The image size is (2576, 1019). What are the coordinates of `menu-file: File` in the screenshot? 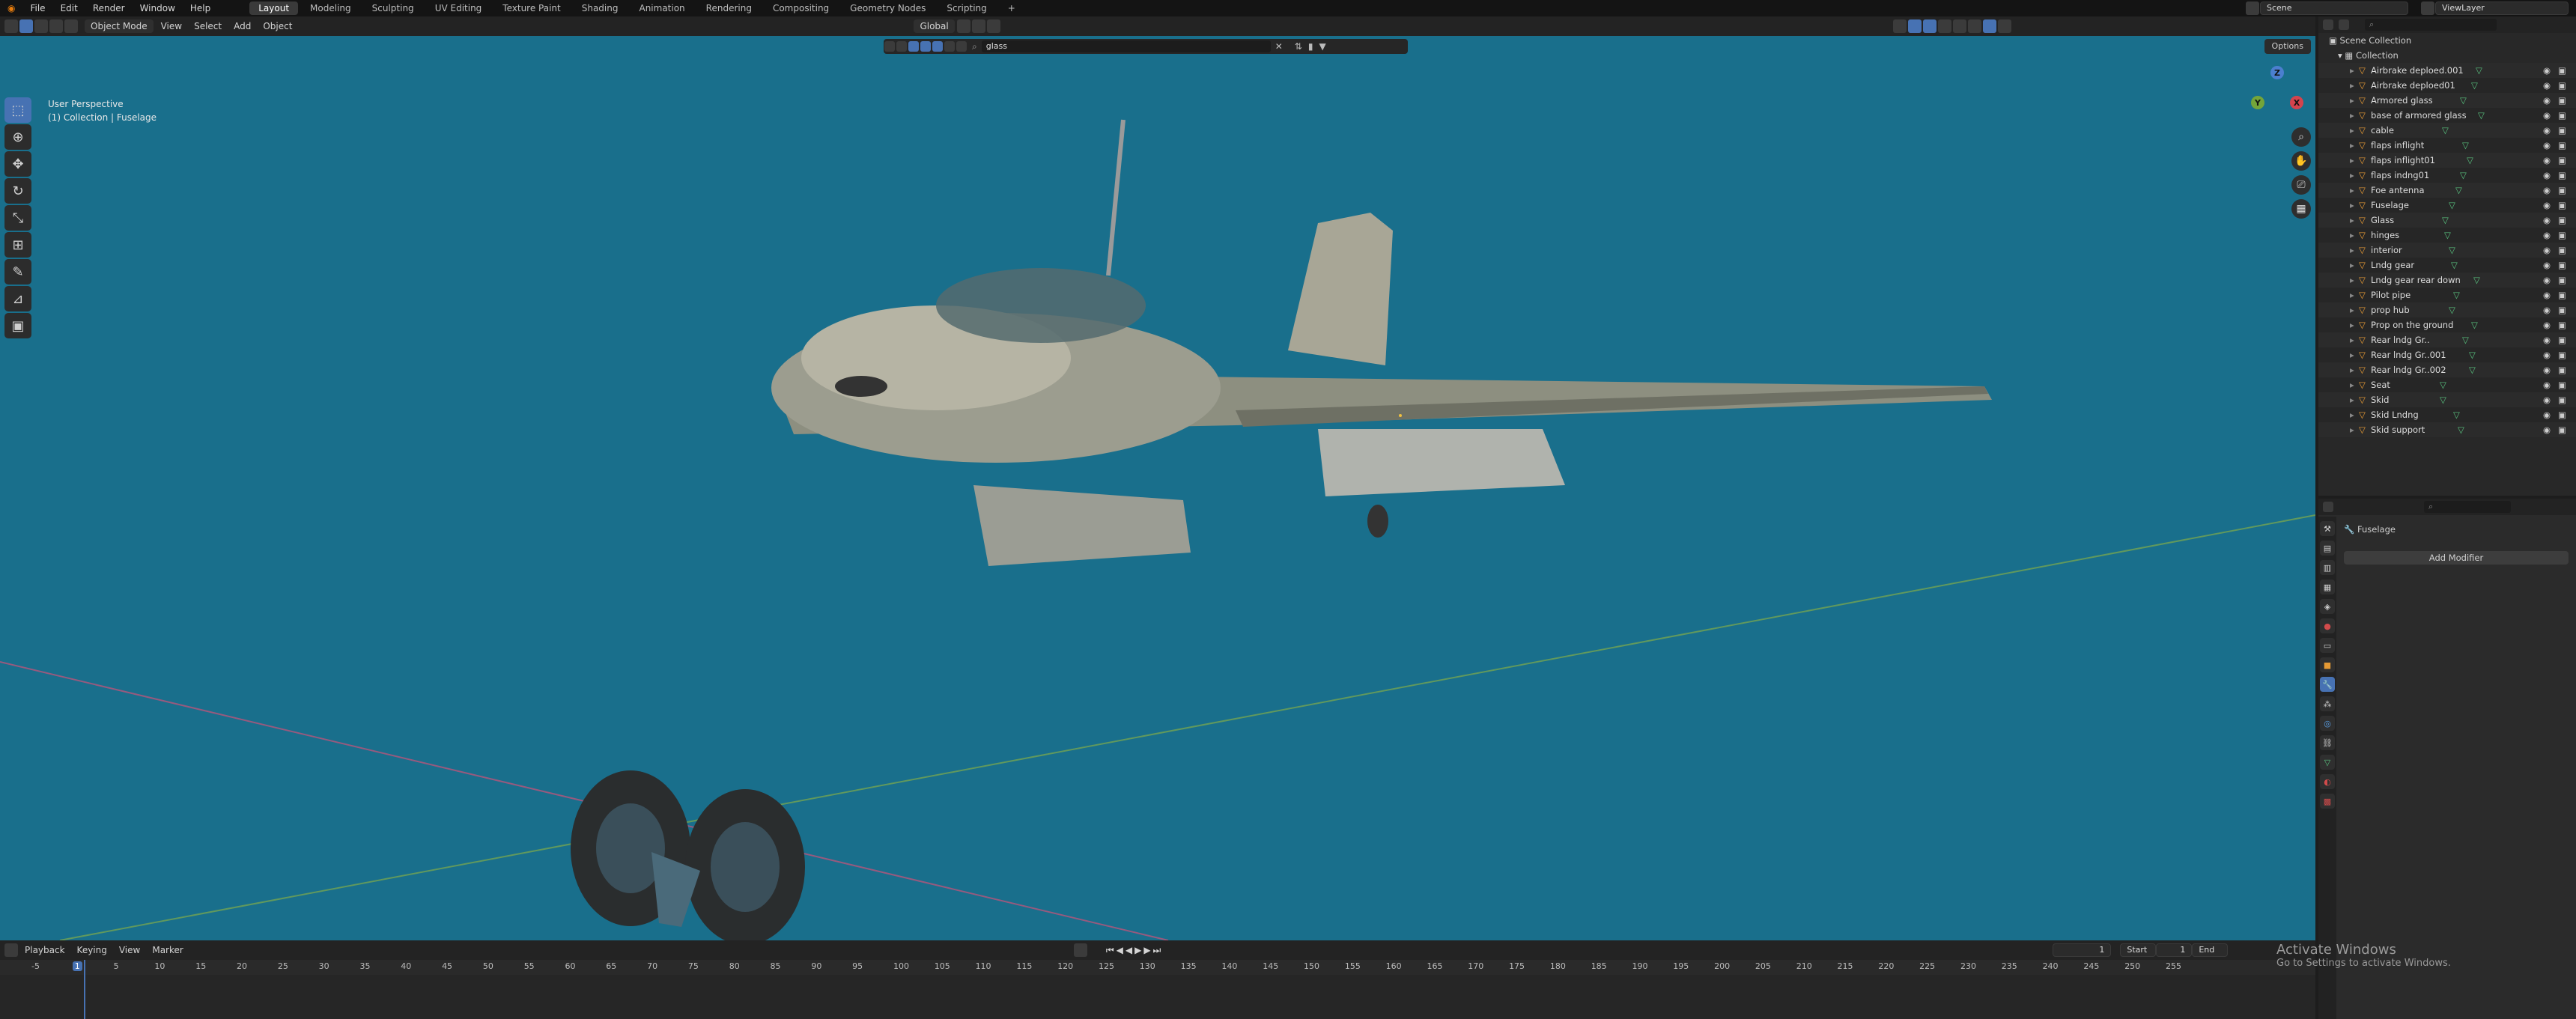 It's located at (37, 8).